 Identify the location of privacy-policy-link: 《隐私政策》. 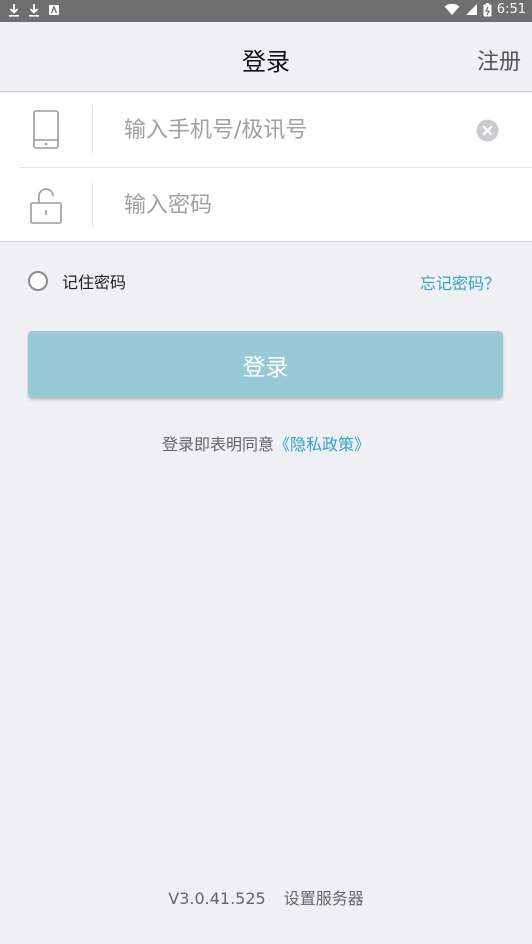
(322, 444).